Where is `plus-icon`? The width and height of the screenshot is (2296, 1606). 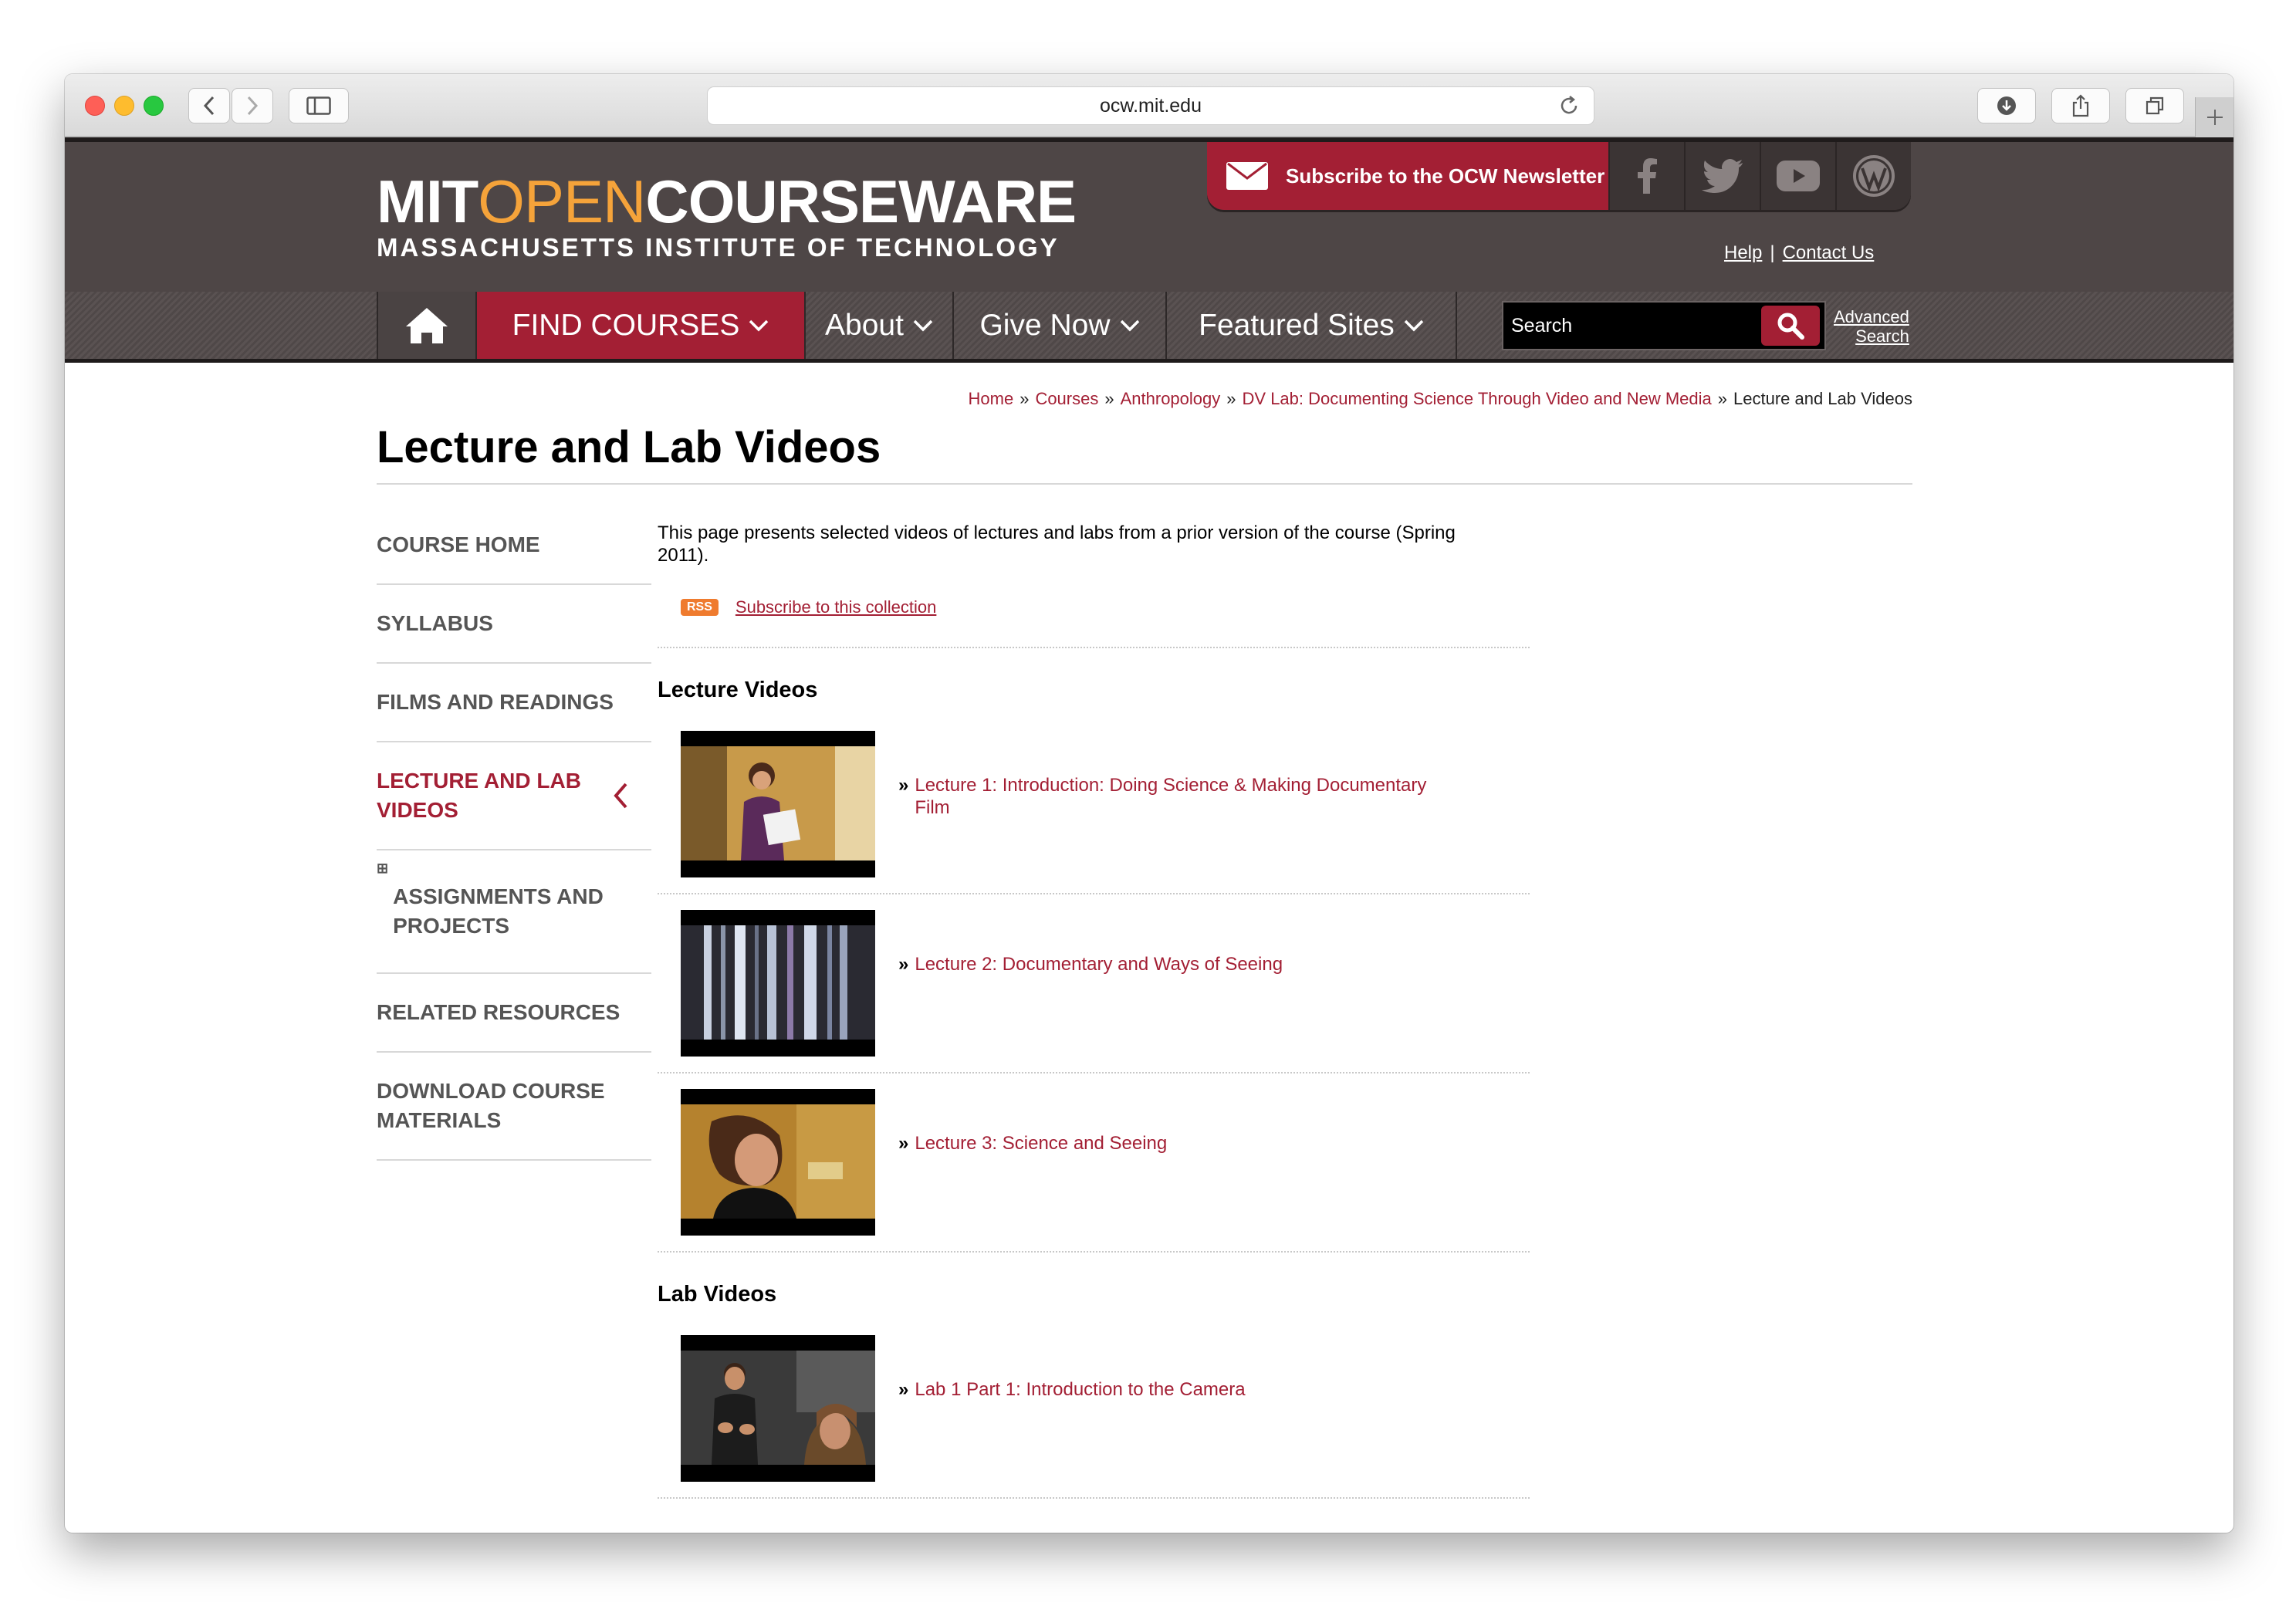
plus-icon is located at coordinates (2214, 117).